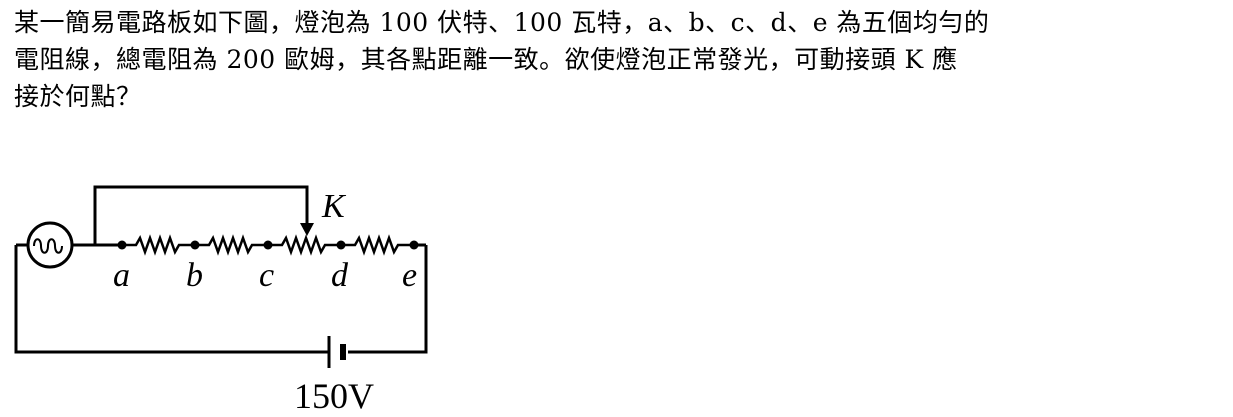  I want to click on node-dot-c, so click(268, 245).